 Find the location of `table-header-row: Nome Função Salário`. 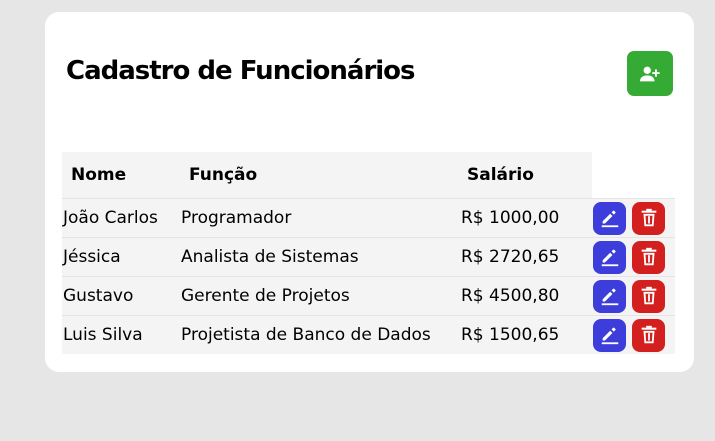

table-header-row: Nome Função Salário is located at coordinates (368, 175).